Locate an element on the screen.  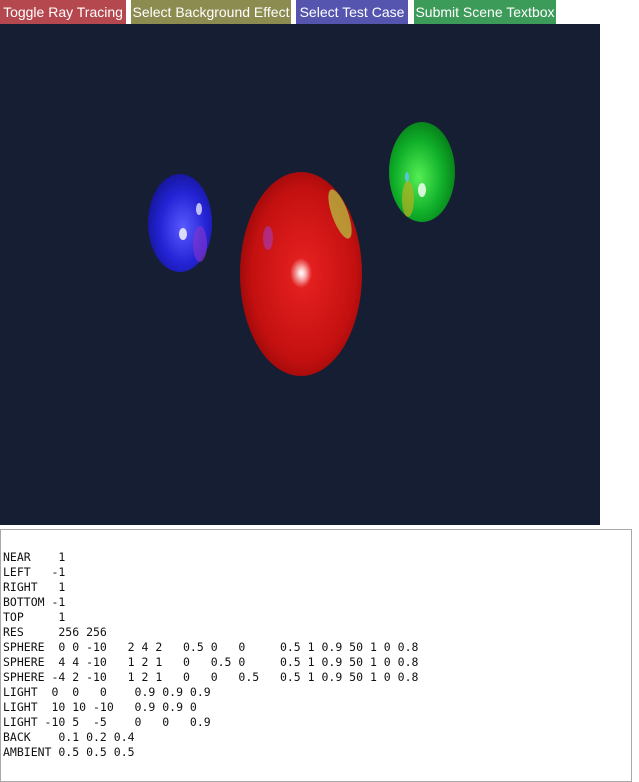
red-sphere is located at coordinates (301, 274).